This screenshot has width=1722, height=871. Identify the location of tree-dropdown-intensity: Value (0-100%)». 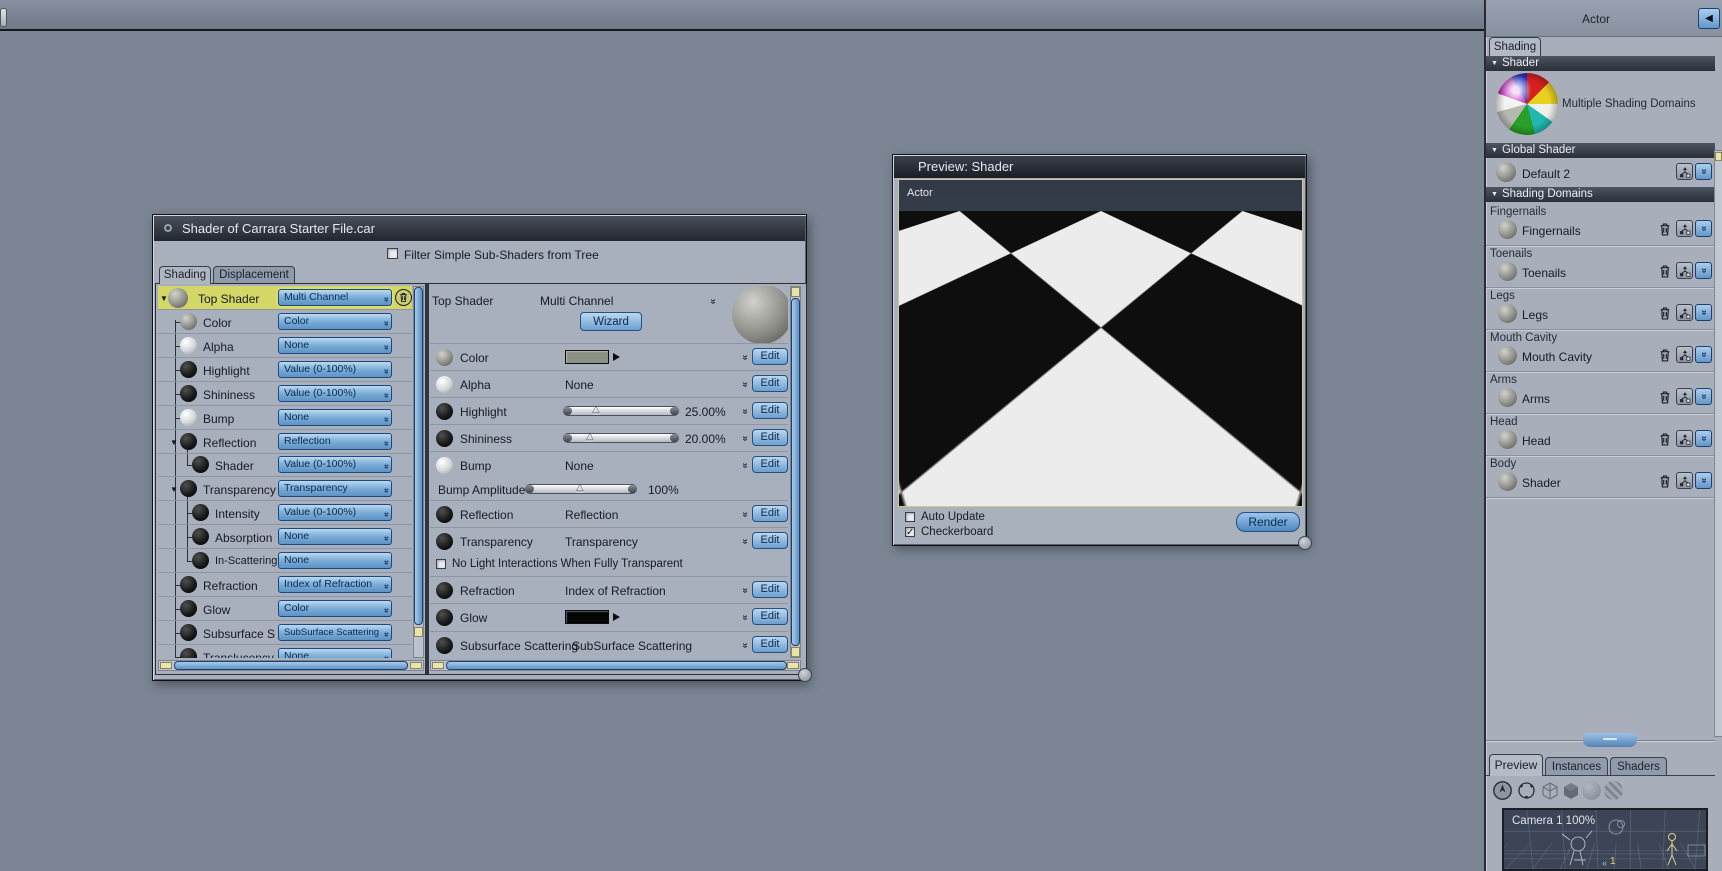
(335, 512).